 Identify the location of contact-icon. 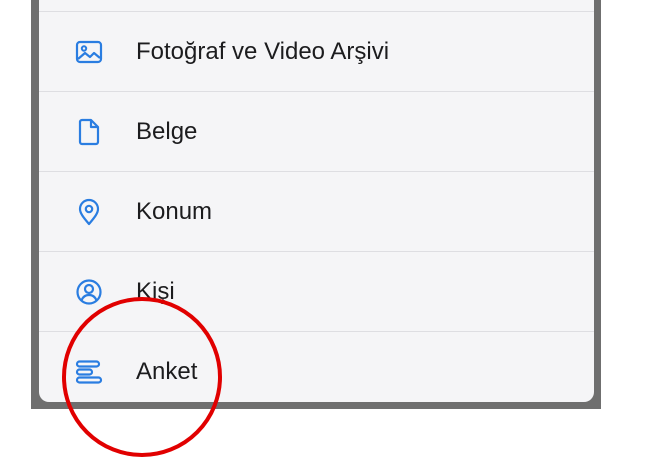
(89, 292).